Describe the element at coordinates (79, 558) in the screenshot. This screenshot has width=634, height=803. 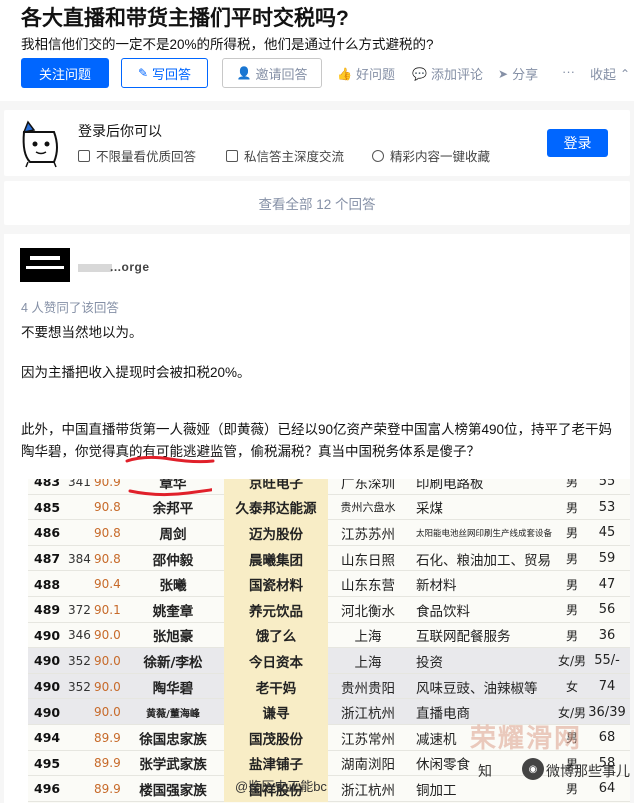
I see `table-cell-age: 384` at that location.